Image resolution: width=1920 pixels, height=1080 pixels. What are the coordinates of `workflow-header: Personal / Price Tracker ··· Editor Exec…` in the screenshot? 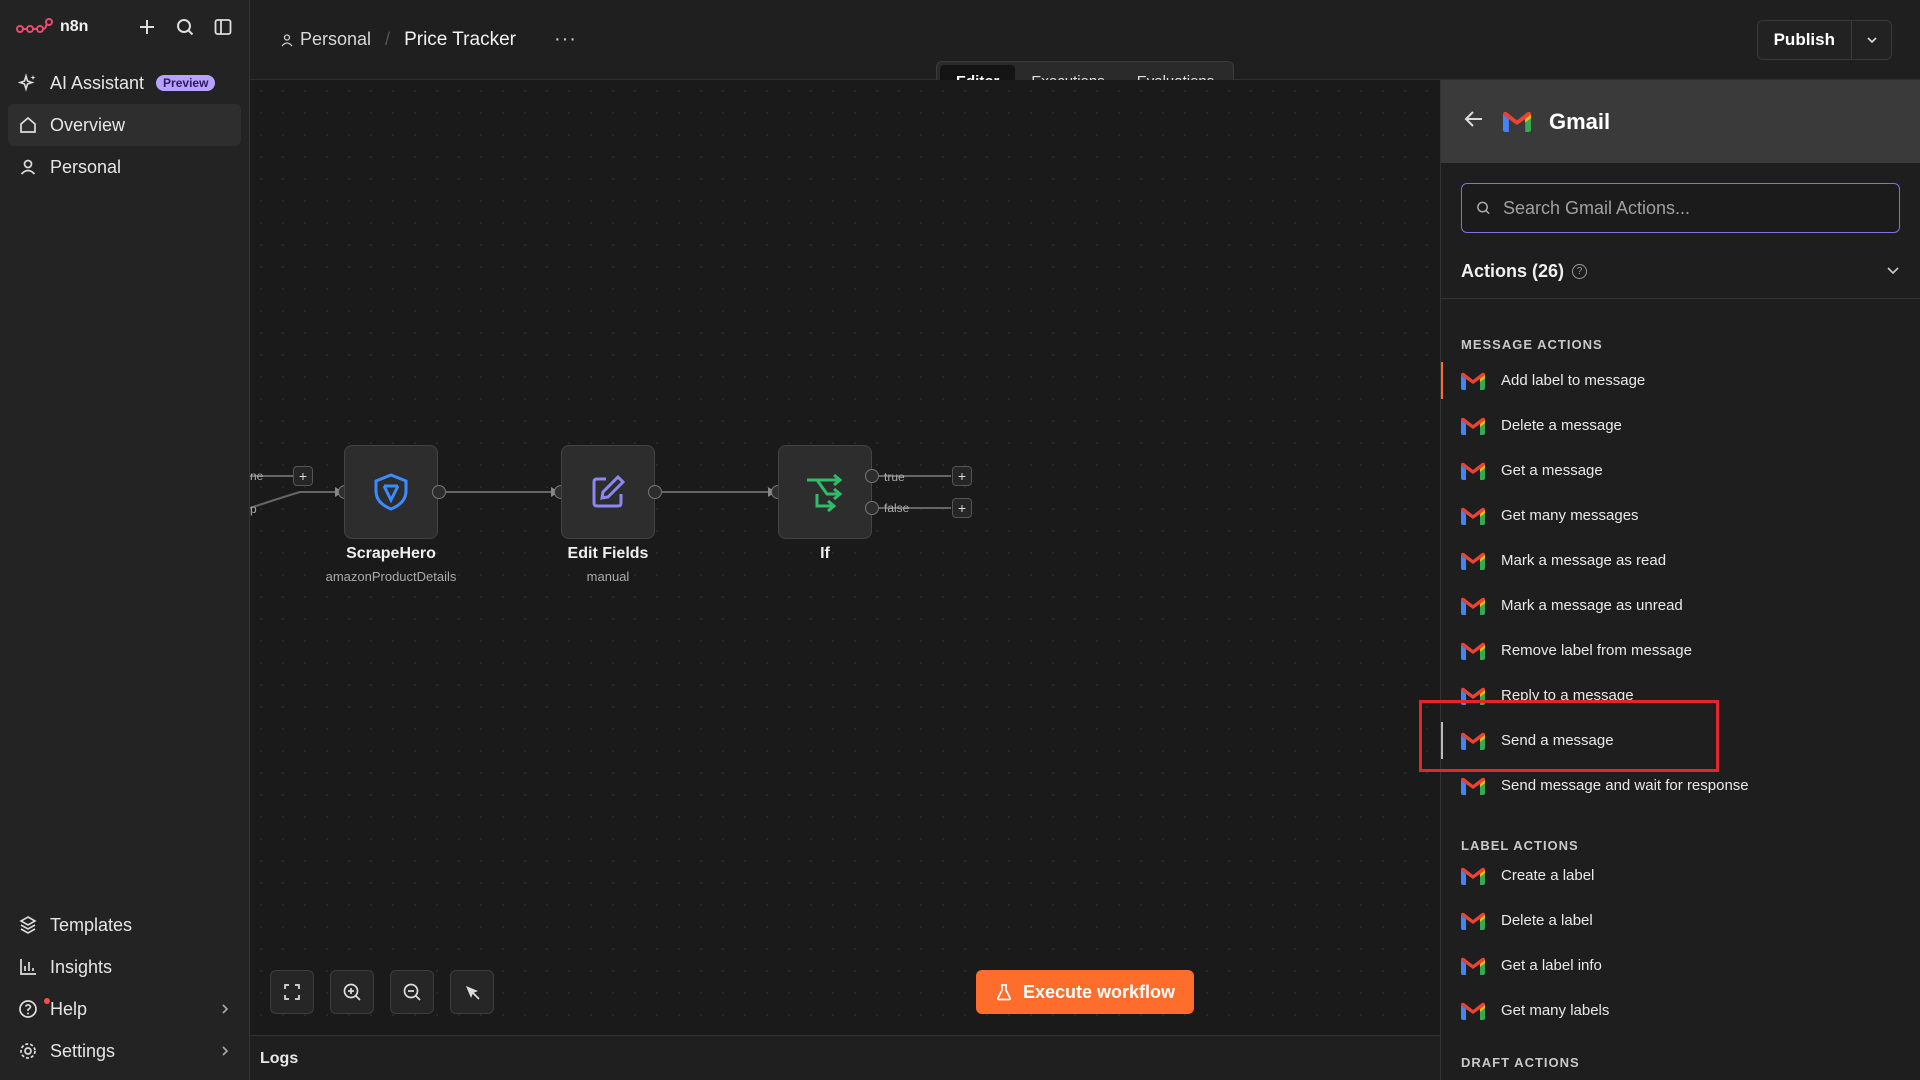 It's located at (1085, 51).